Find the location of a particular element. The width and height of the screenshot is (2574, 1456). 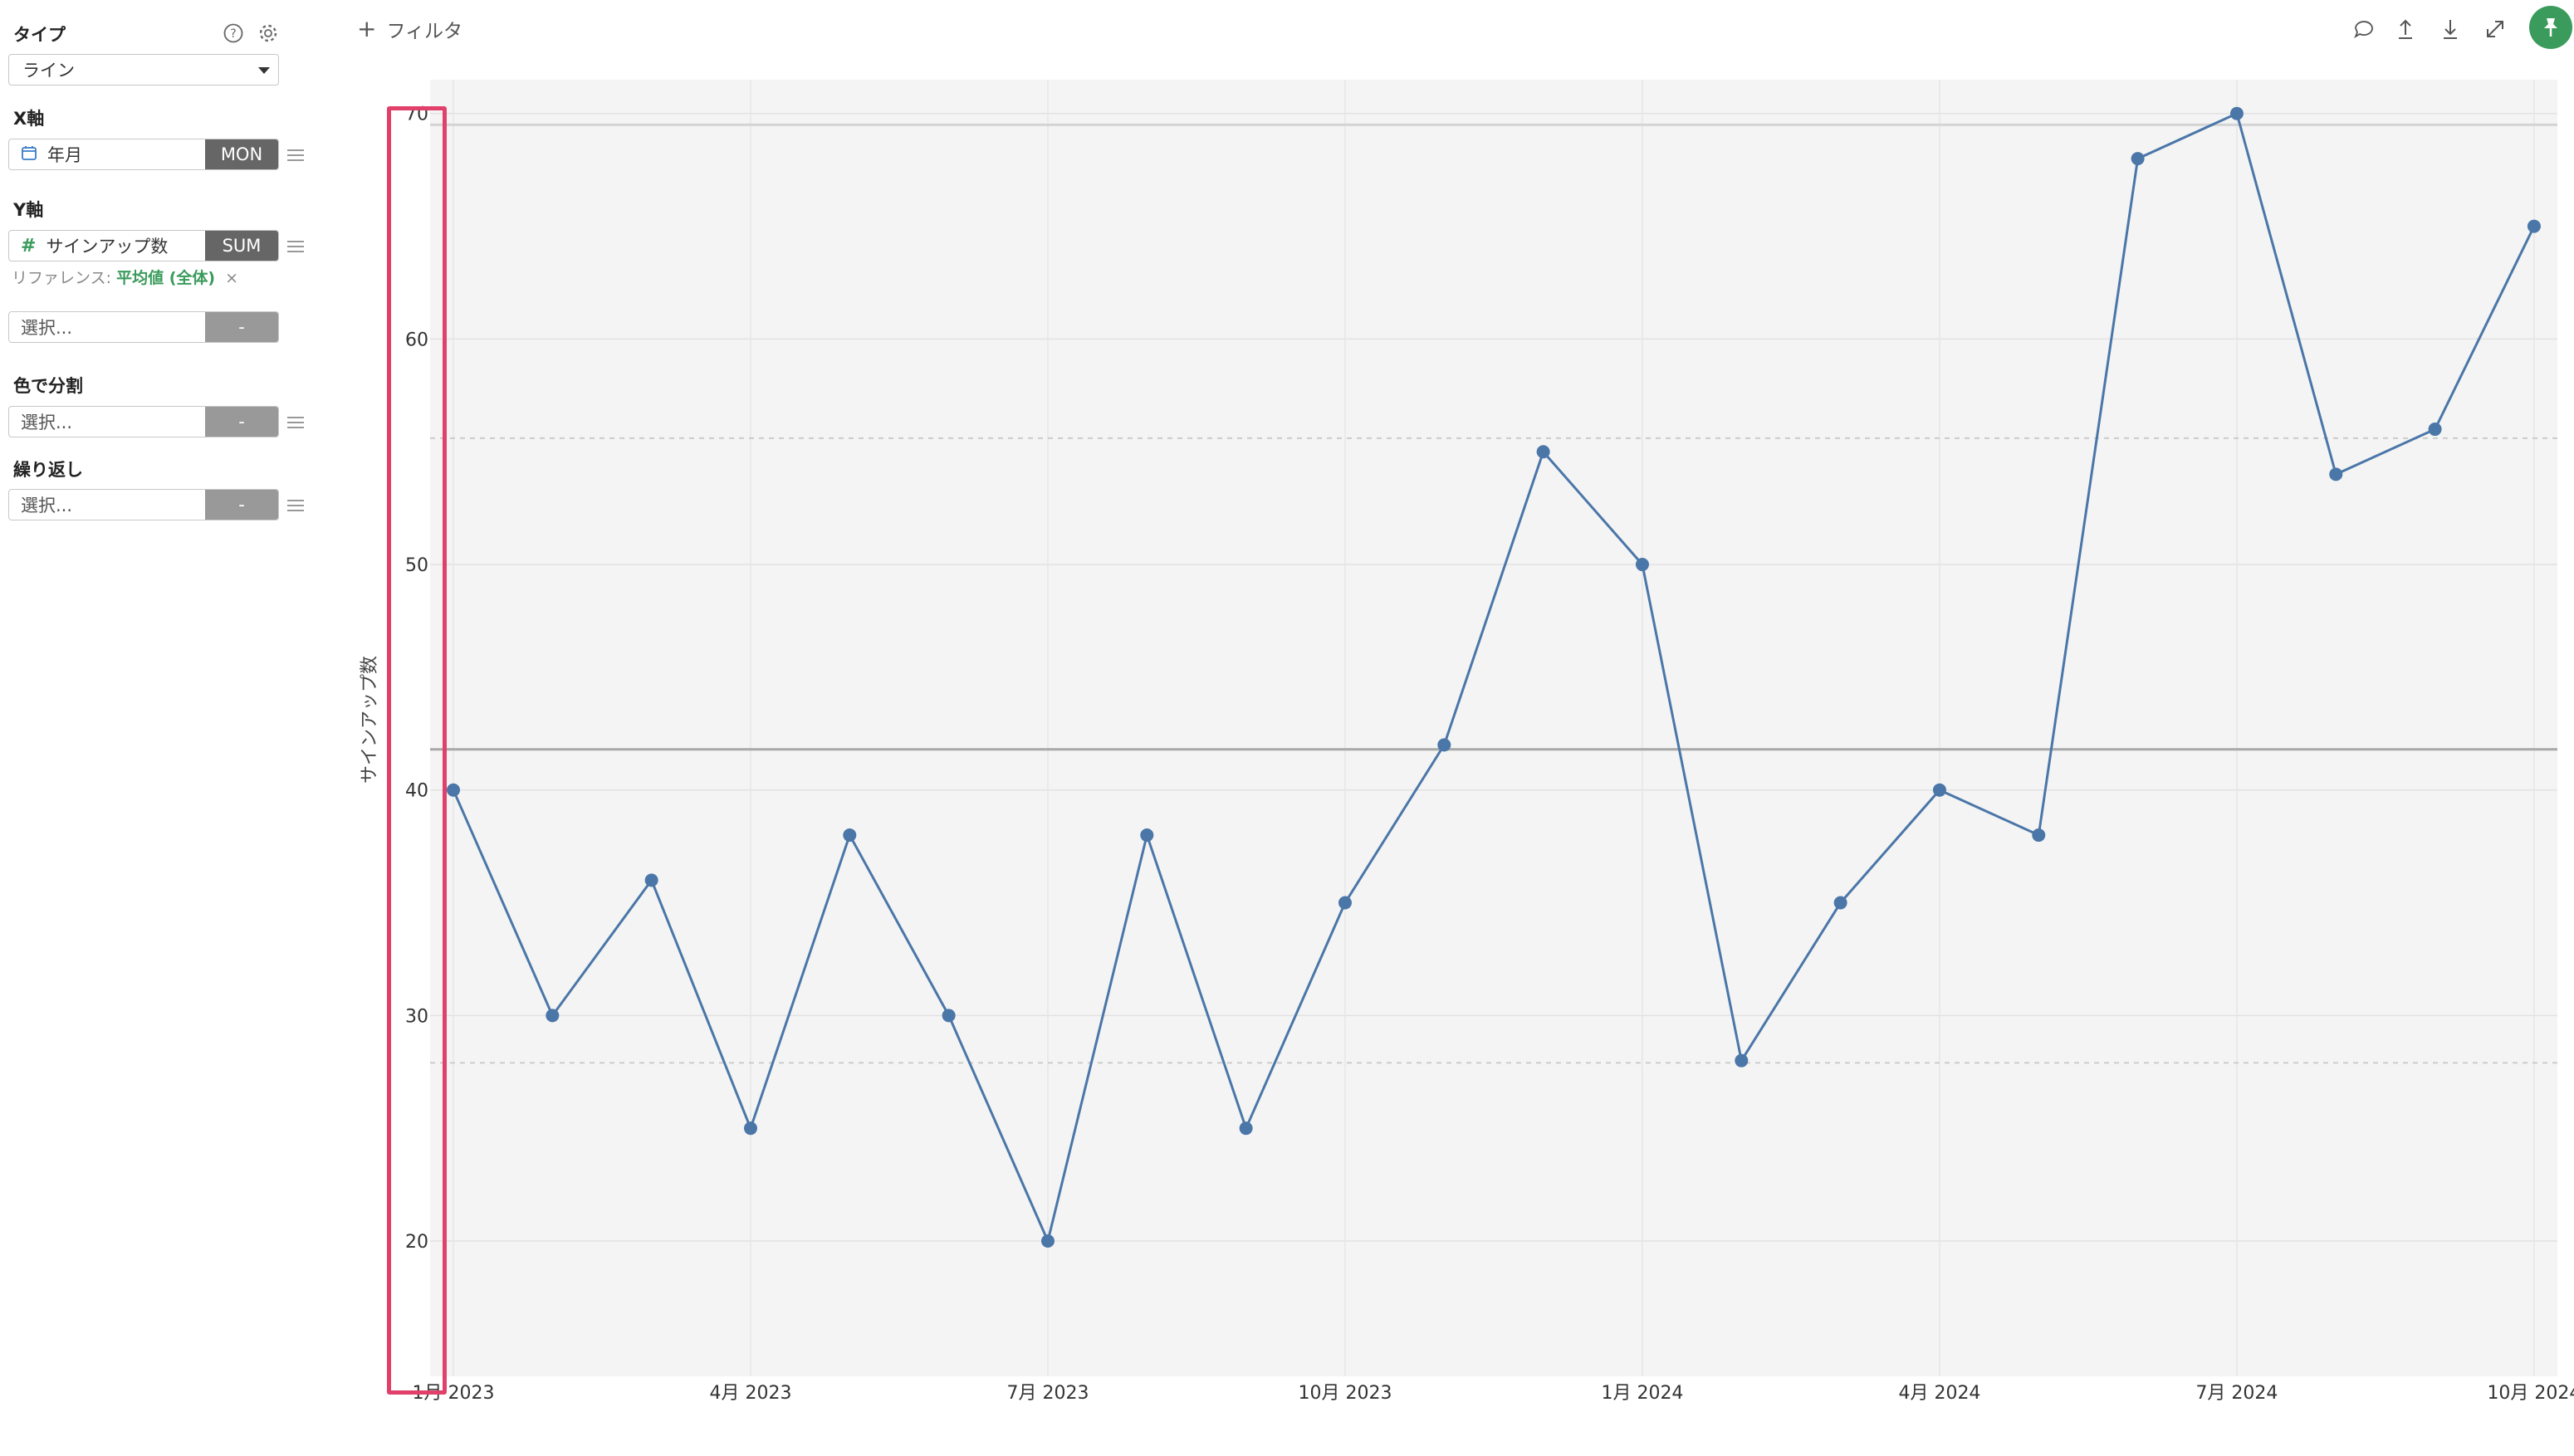

x-tick-label: 4月 2023 is located at coordinates (750, 1393).